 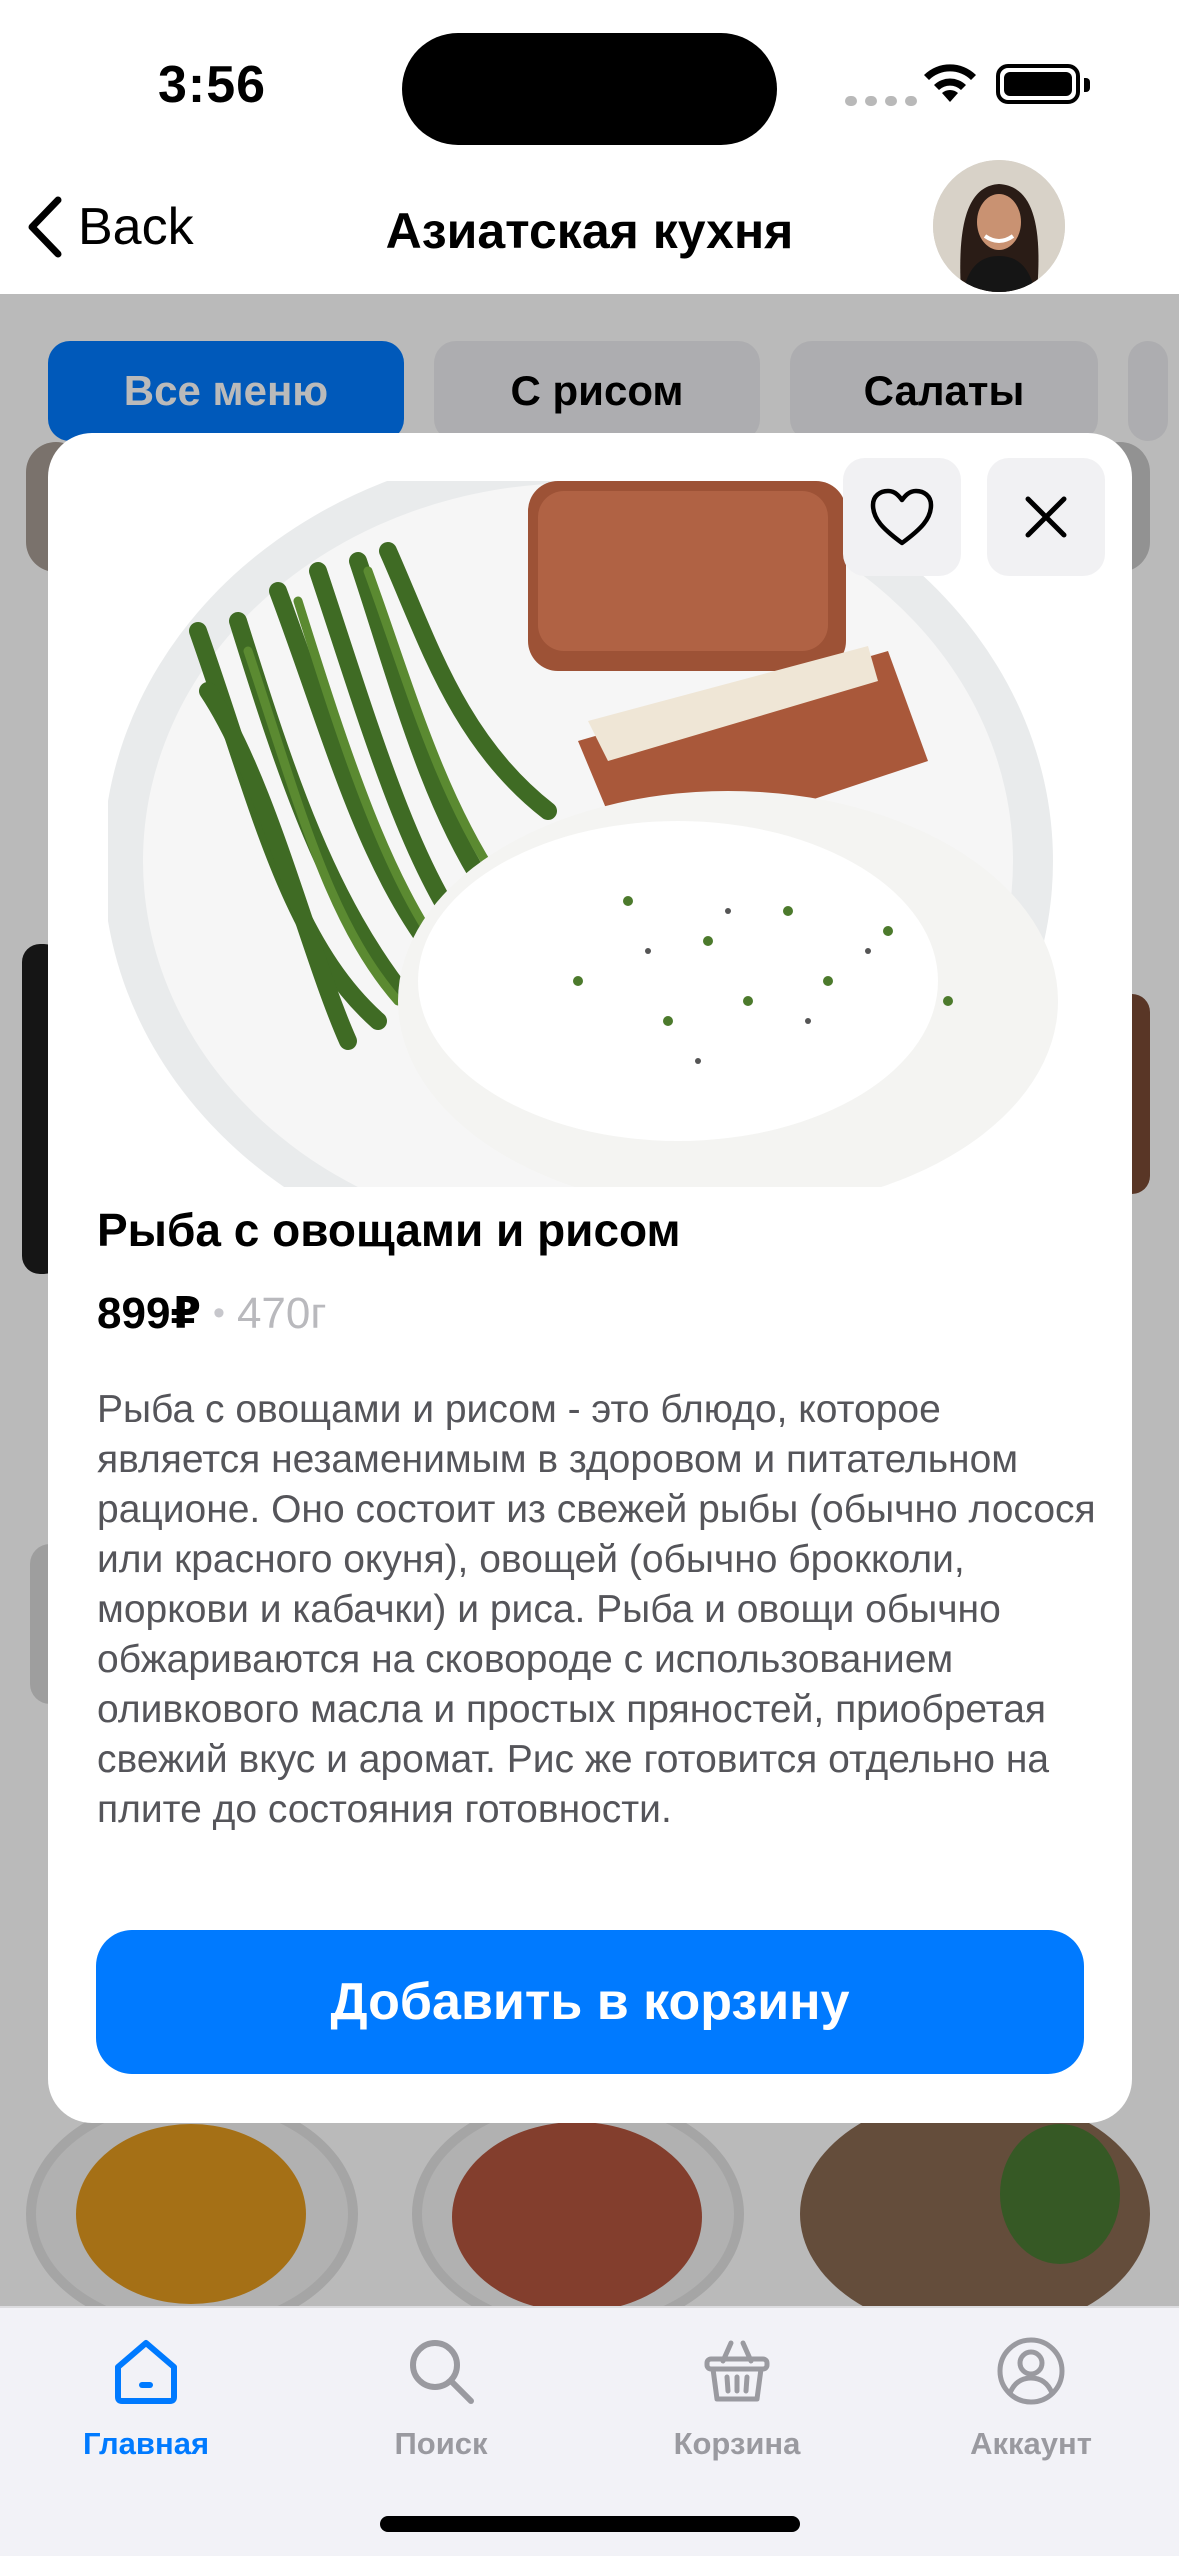 I want to click on tab-account: Аккаунт, so click(x=1031, y=2401).